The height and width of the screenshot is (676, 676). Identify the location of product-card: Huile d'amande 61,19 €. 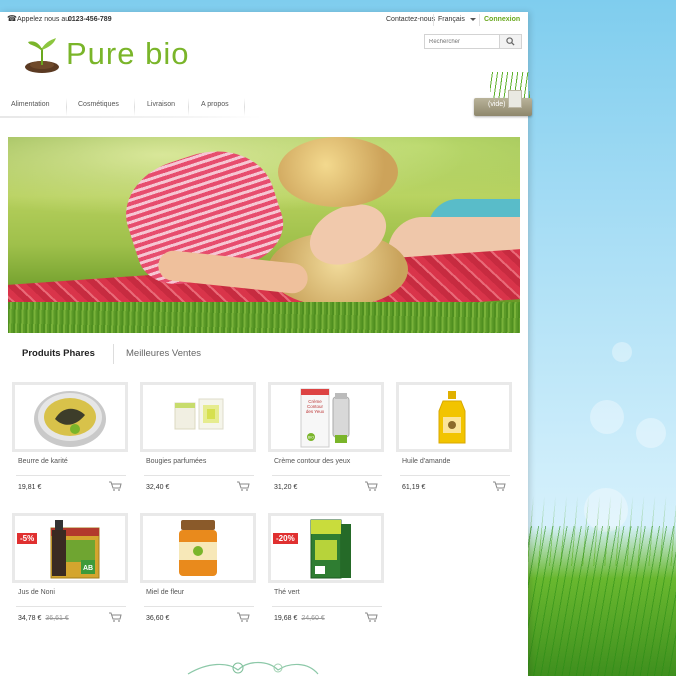
(454, 440).